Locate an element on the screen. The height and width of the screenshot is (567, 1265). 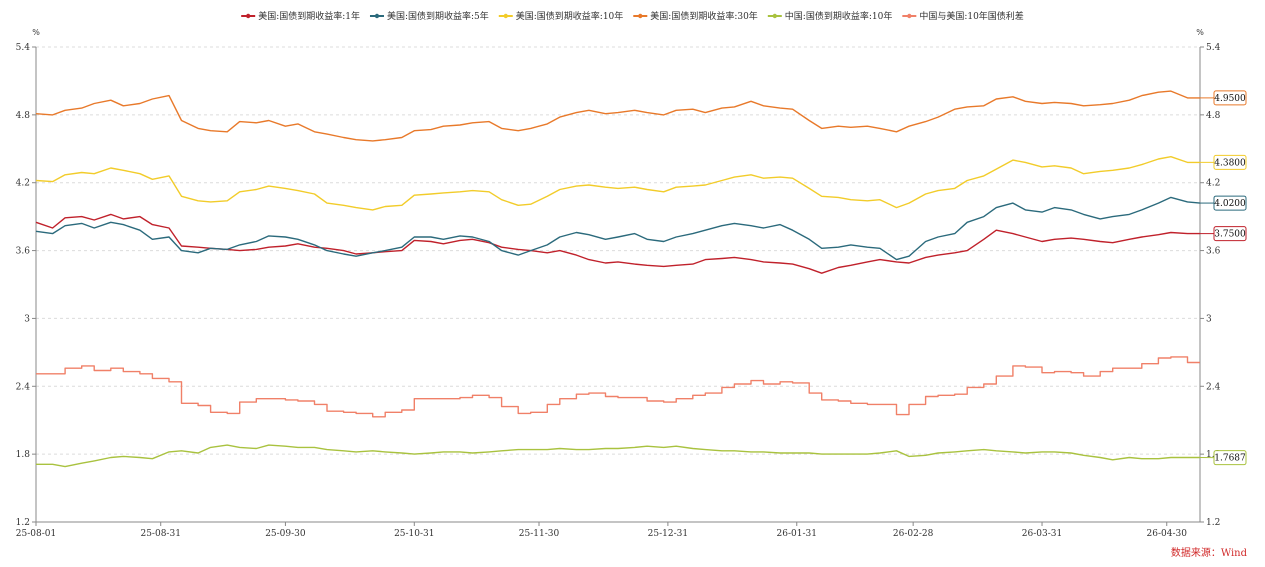
y-tick-label: 3 is located at coordinates (27, 319).